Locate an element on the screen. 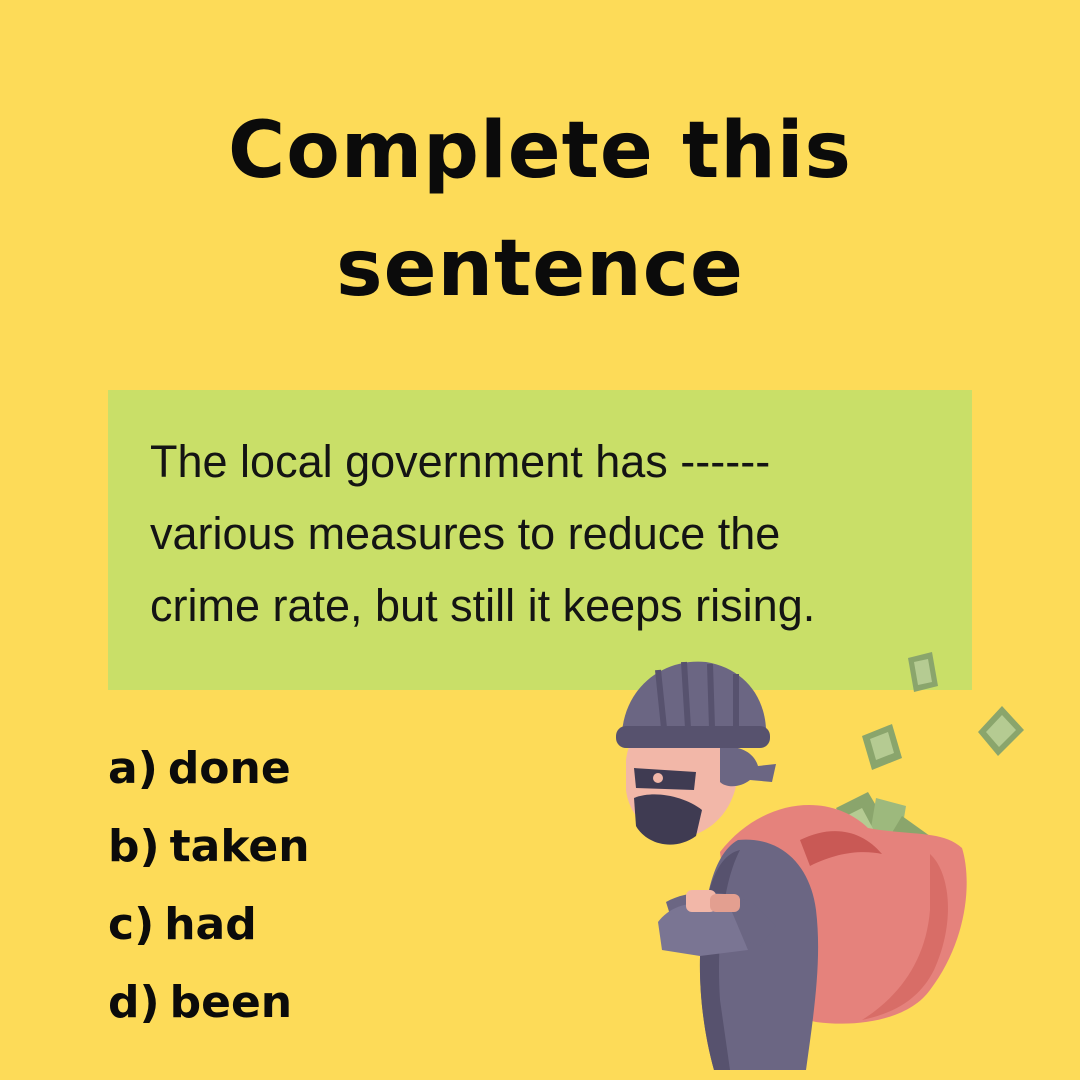  thief-with-money-bag-icon is located at coordinates (820, 861).